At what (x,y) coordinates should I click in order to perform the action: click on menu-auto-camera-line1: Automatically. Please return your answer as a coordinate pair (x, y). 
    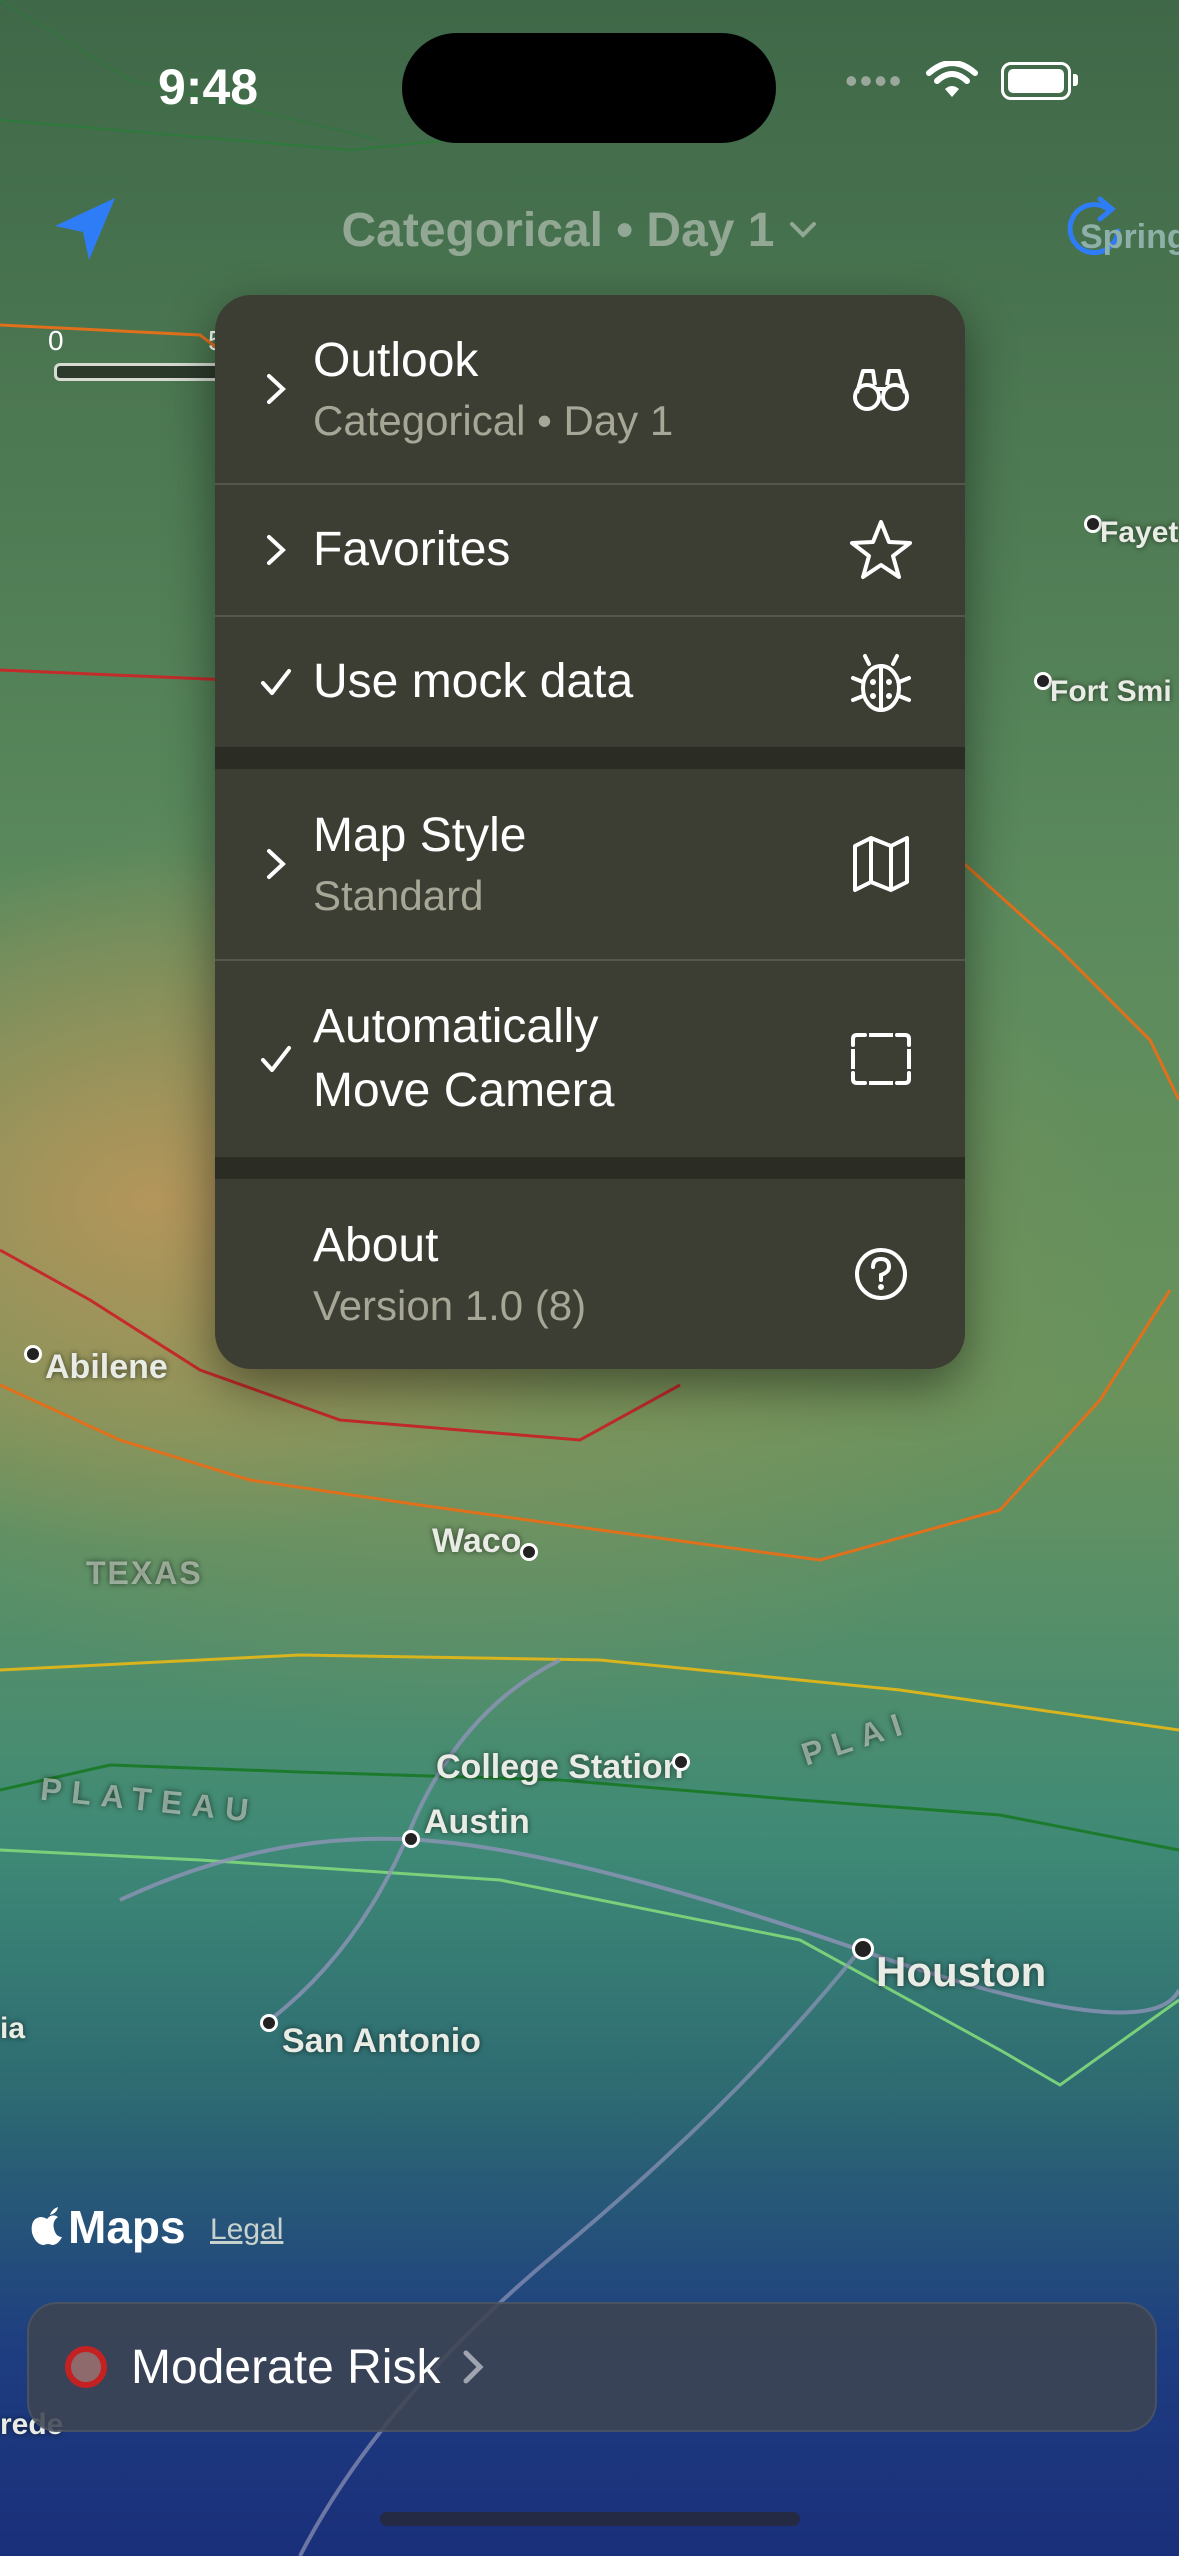
    Looking at the image, I should click on (456, 1026).